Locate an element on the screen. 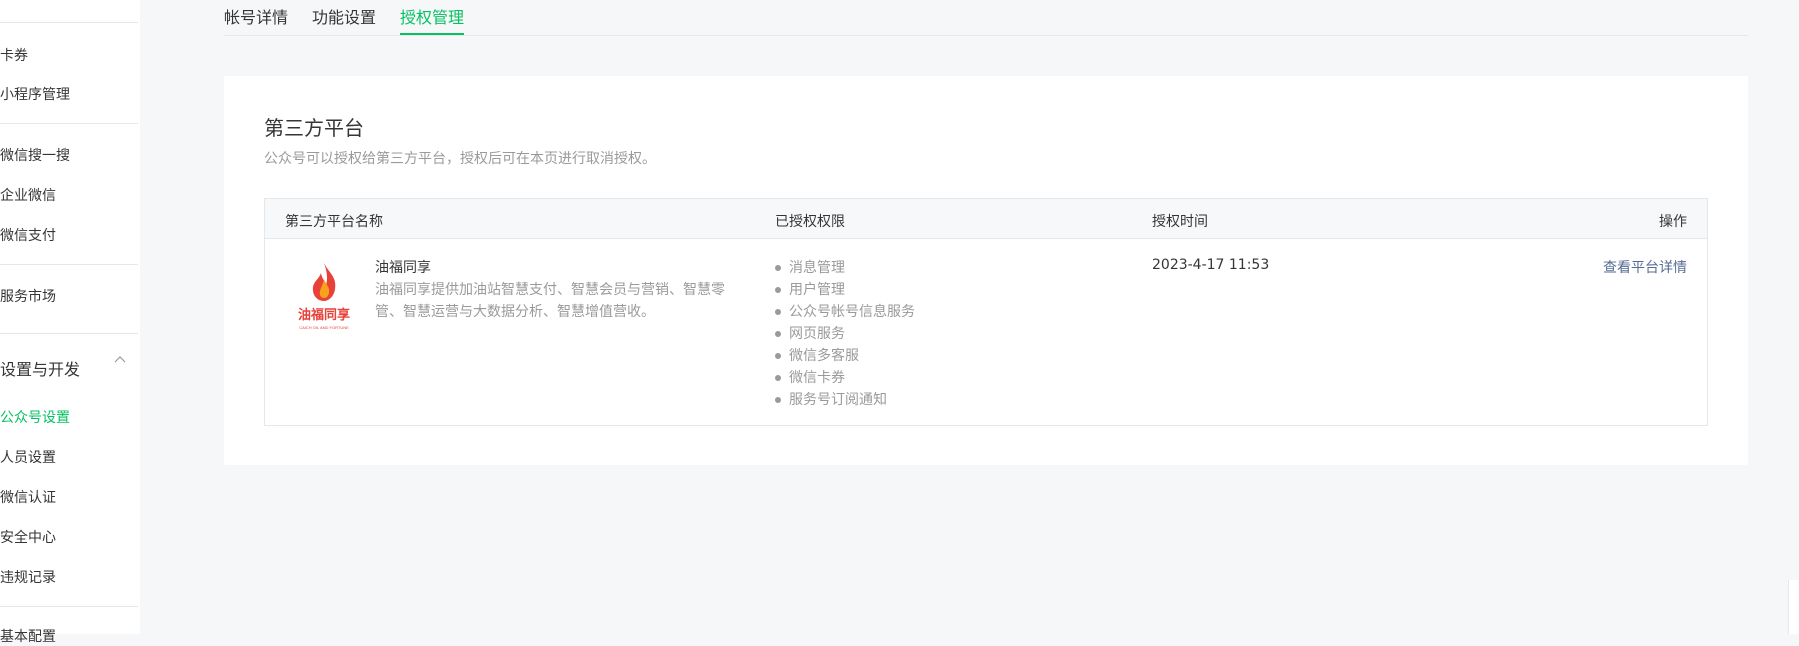 The image size is (1799, 646). tab-authorization-management: 授权管理 is located at coordinates (432, 16).